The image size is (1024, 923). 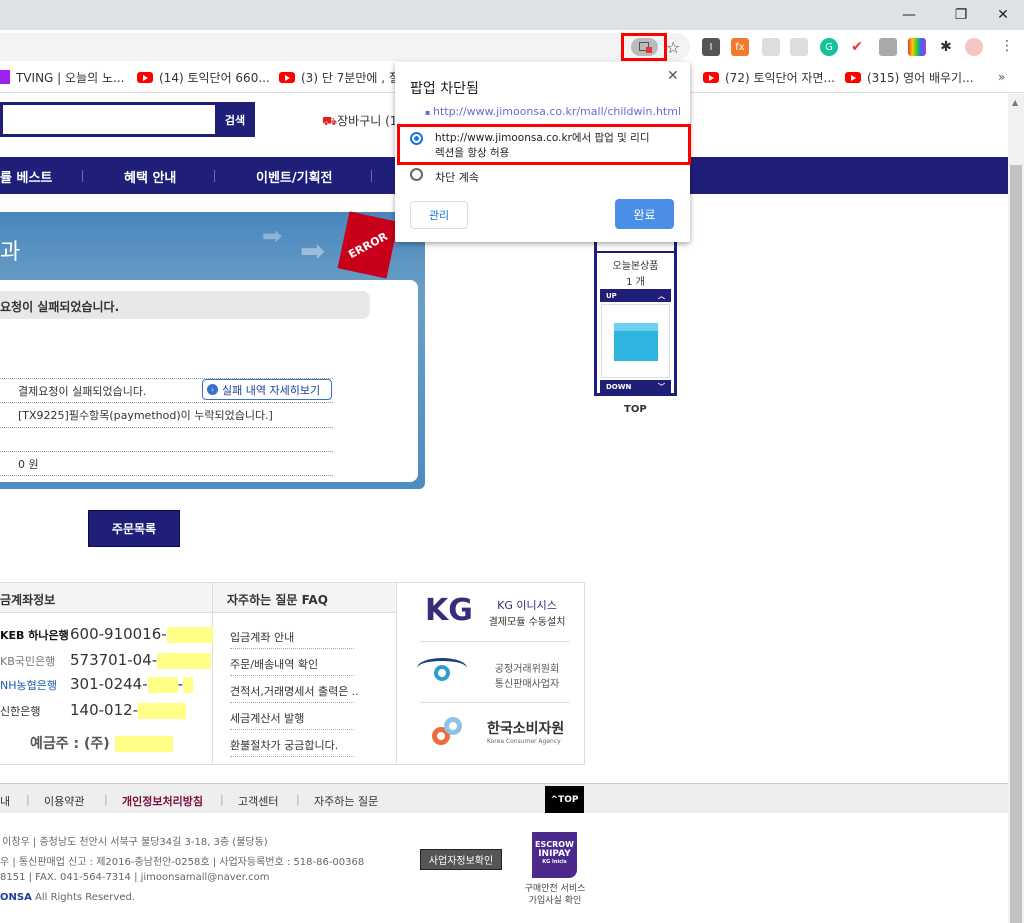 What do you see at coordinates (635, 266) in the screenshot?
I see `widget-title: 오늘본상품` at bounding box center [635, 266].